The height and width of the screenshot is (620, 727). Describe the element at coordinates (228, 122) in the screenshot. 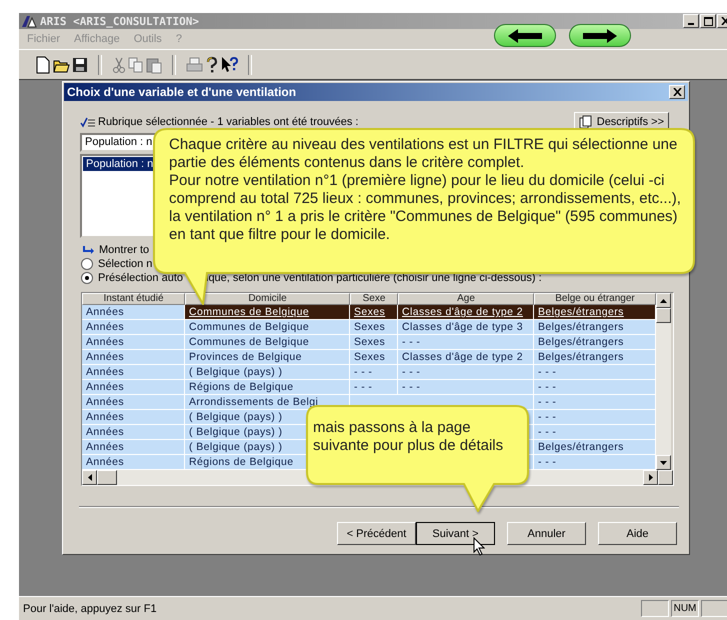

I see `heading-label: Rubrique sélectionnée - 1 variables ont été trouvées :` at that location.